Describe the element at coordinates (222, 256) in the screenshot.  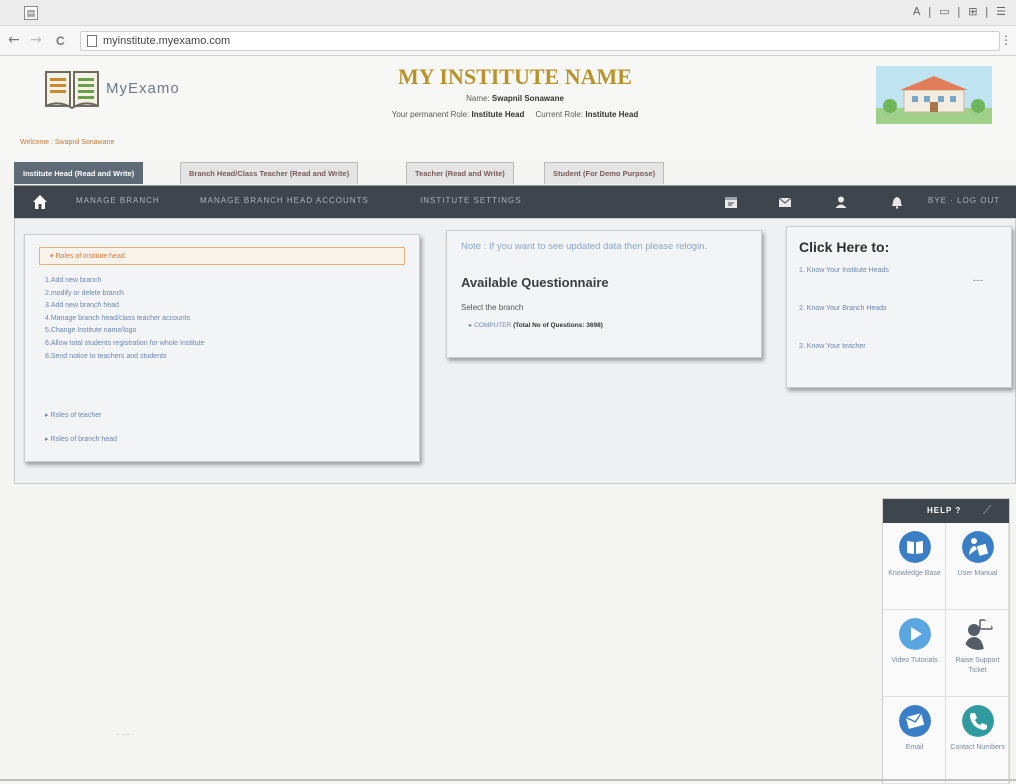
I see `roles-institute-head-header: ▾ Roles of institute head` at that location.